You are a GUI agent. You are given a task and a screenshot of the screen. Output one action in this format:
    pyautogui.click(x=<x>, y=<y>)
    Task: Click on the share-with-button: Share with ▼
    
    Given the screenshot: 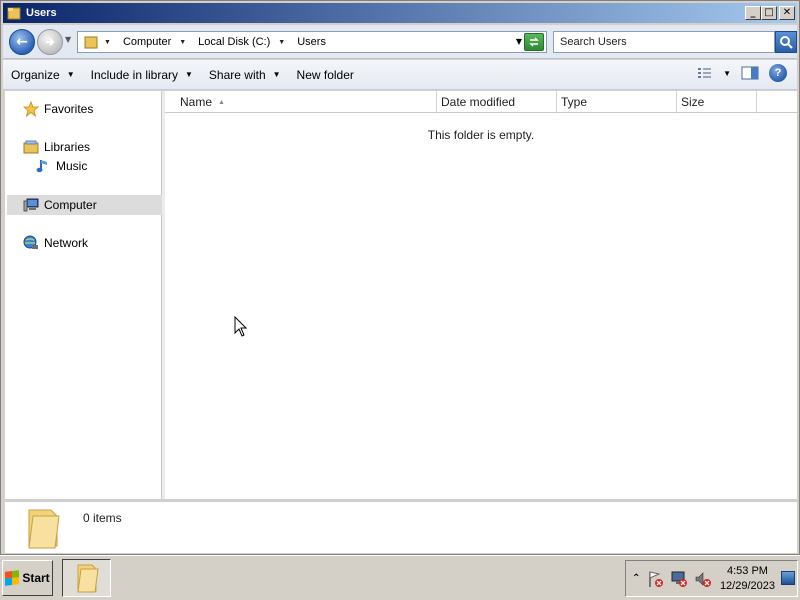 What is the action you would take?
    pyautogui.click(x=245, y=75)
    